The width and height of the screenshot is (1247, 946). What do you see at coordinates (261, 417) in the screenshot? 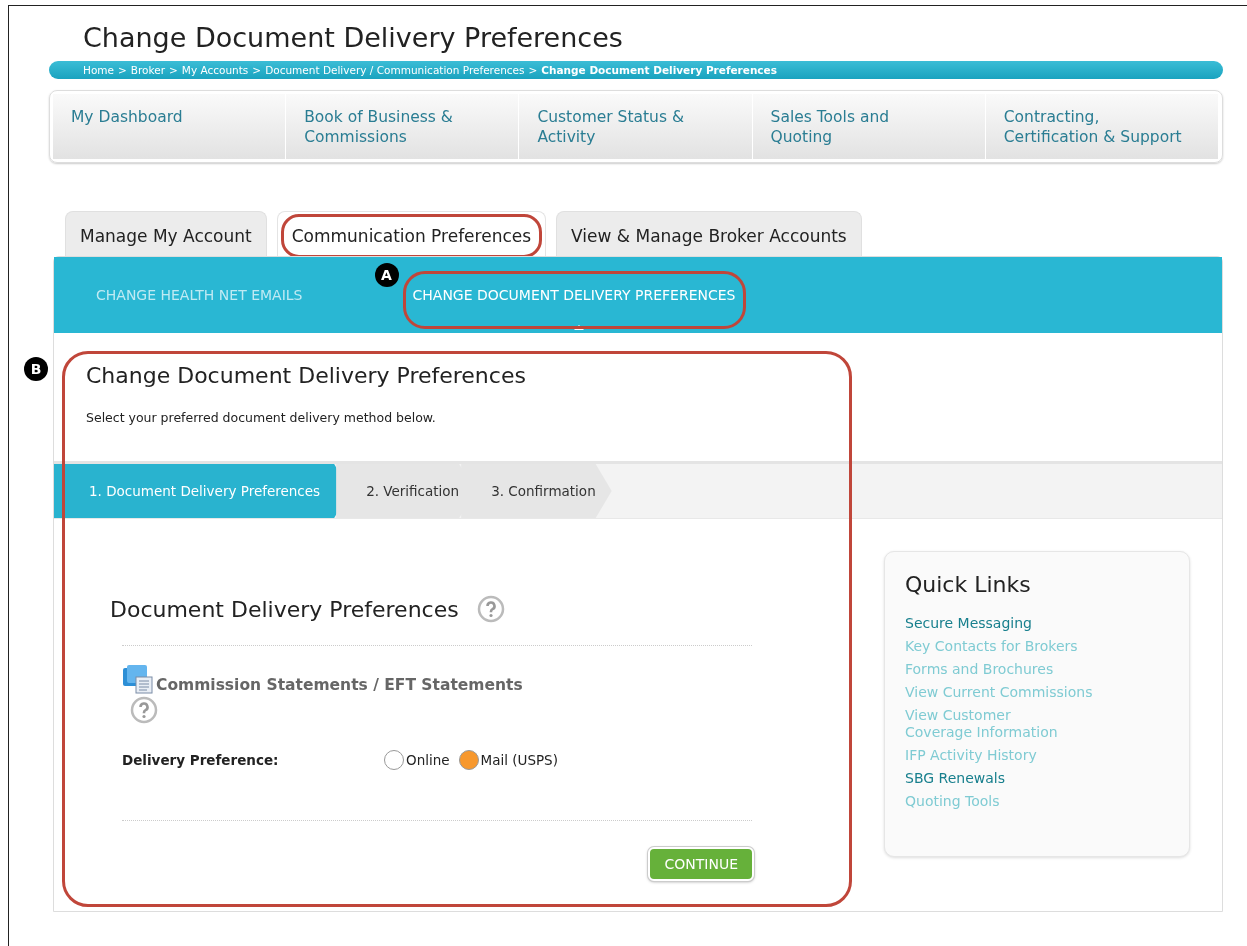
I see `section-description: Select your preferred document delivery method below.` at bounding box center [261, 417].